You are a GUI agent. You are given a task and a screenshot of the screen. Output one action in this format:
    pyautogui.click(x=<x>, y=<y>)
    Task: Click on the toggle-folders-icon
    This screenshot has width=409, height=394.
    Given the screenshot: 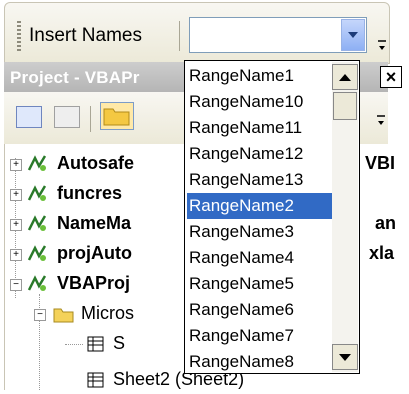 What is the action you would take?
    pyautogui.click(x=117, y=116)
    